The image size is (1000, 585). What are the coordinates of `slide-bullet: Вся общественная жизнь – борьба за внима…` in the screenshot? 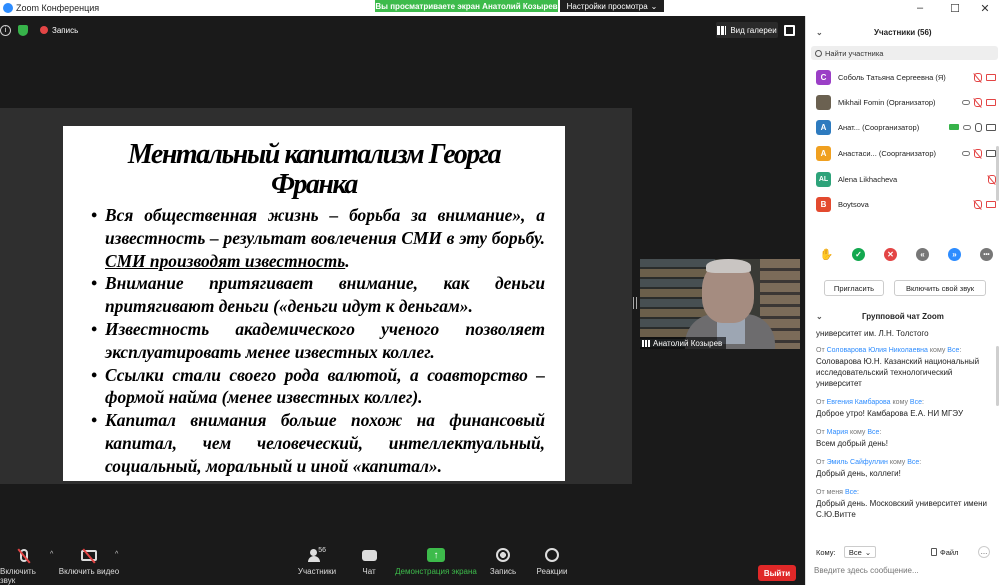 It's located at (318, 238).